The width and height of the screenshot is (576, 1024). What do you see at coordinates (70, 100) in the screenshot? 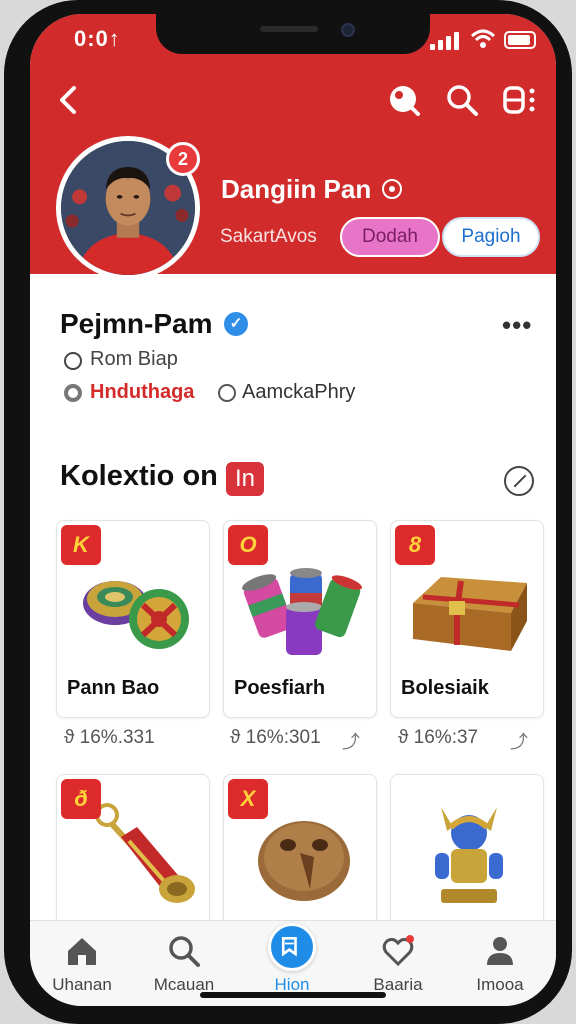
I see `back-icon` at bounding box center [70, 100].